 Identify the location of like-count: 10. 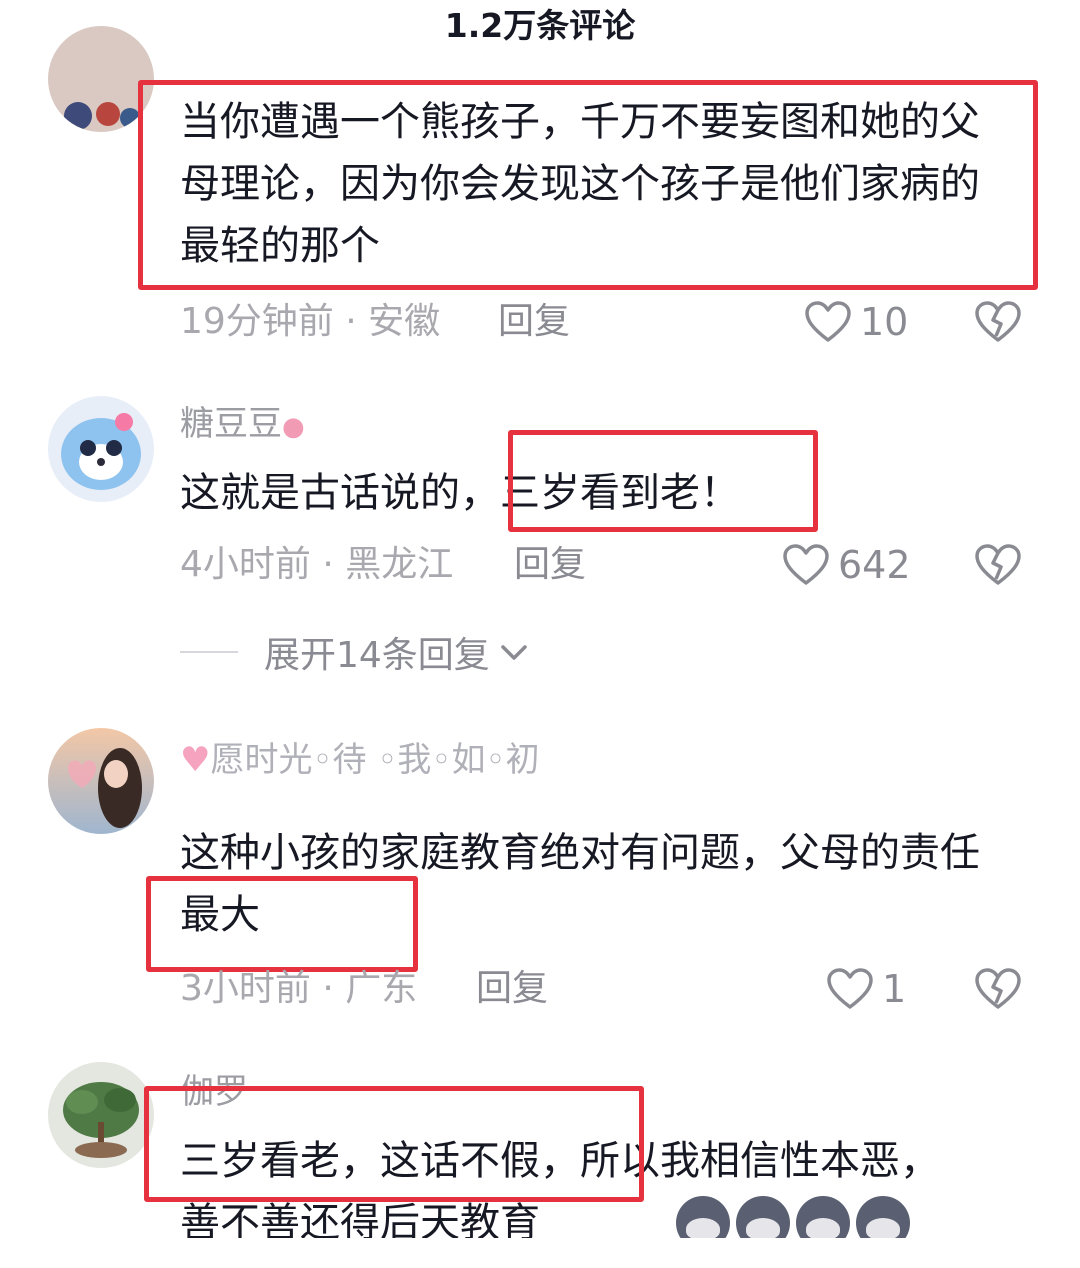
(884, 322).